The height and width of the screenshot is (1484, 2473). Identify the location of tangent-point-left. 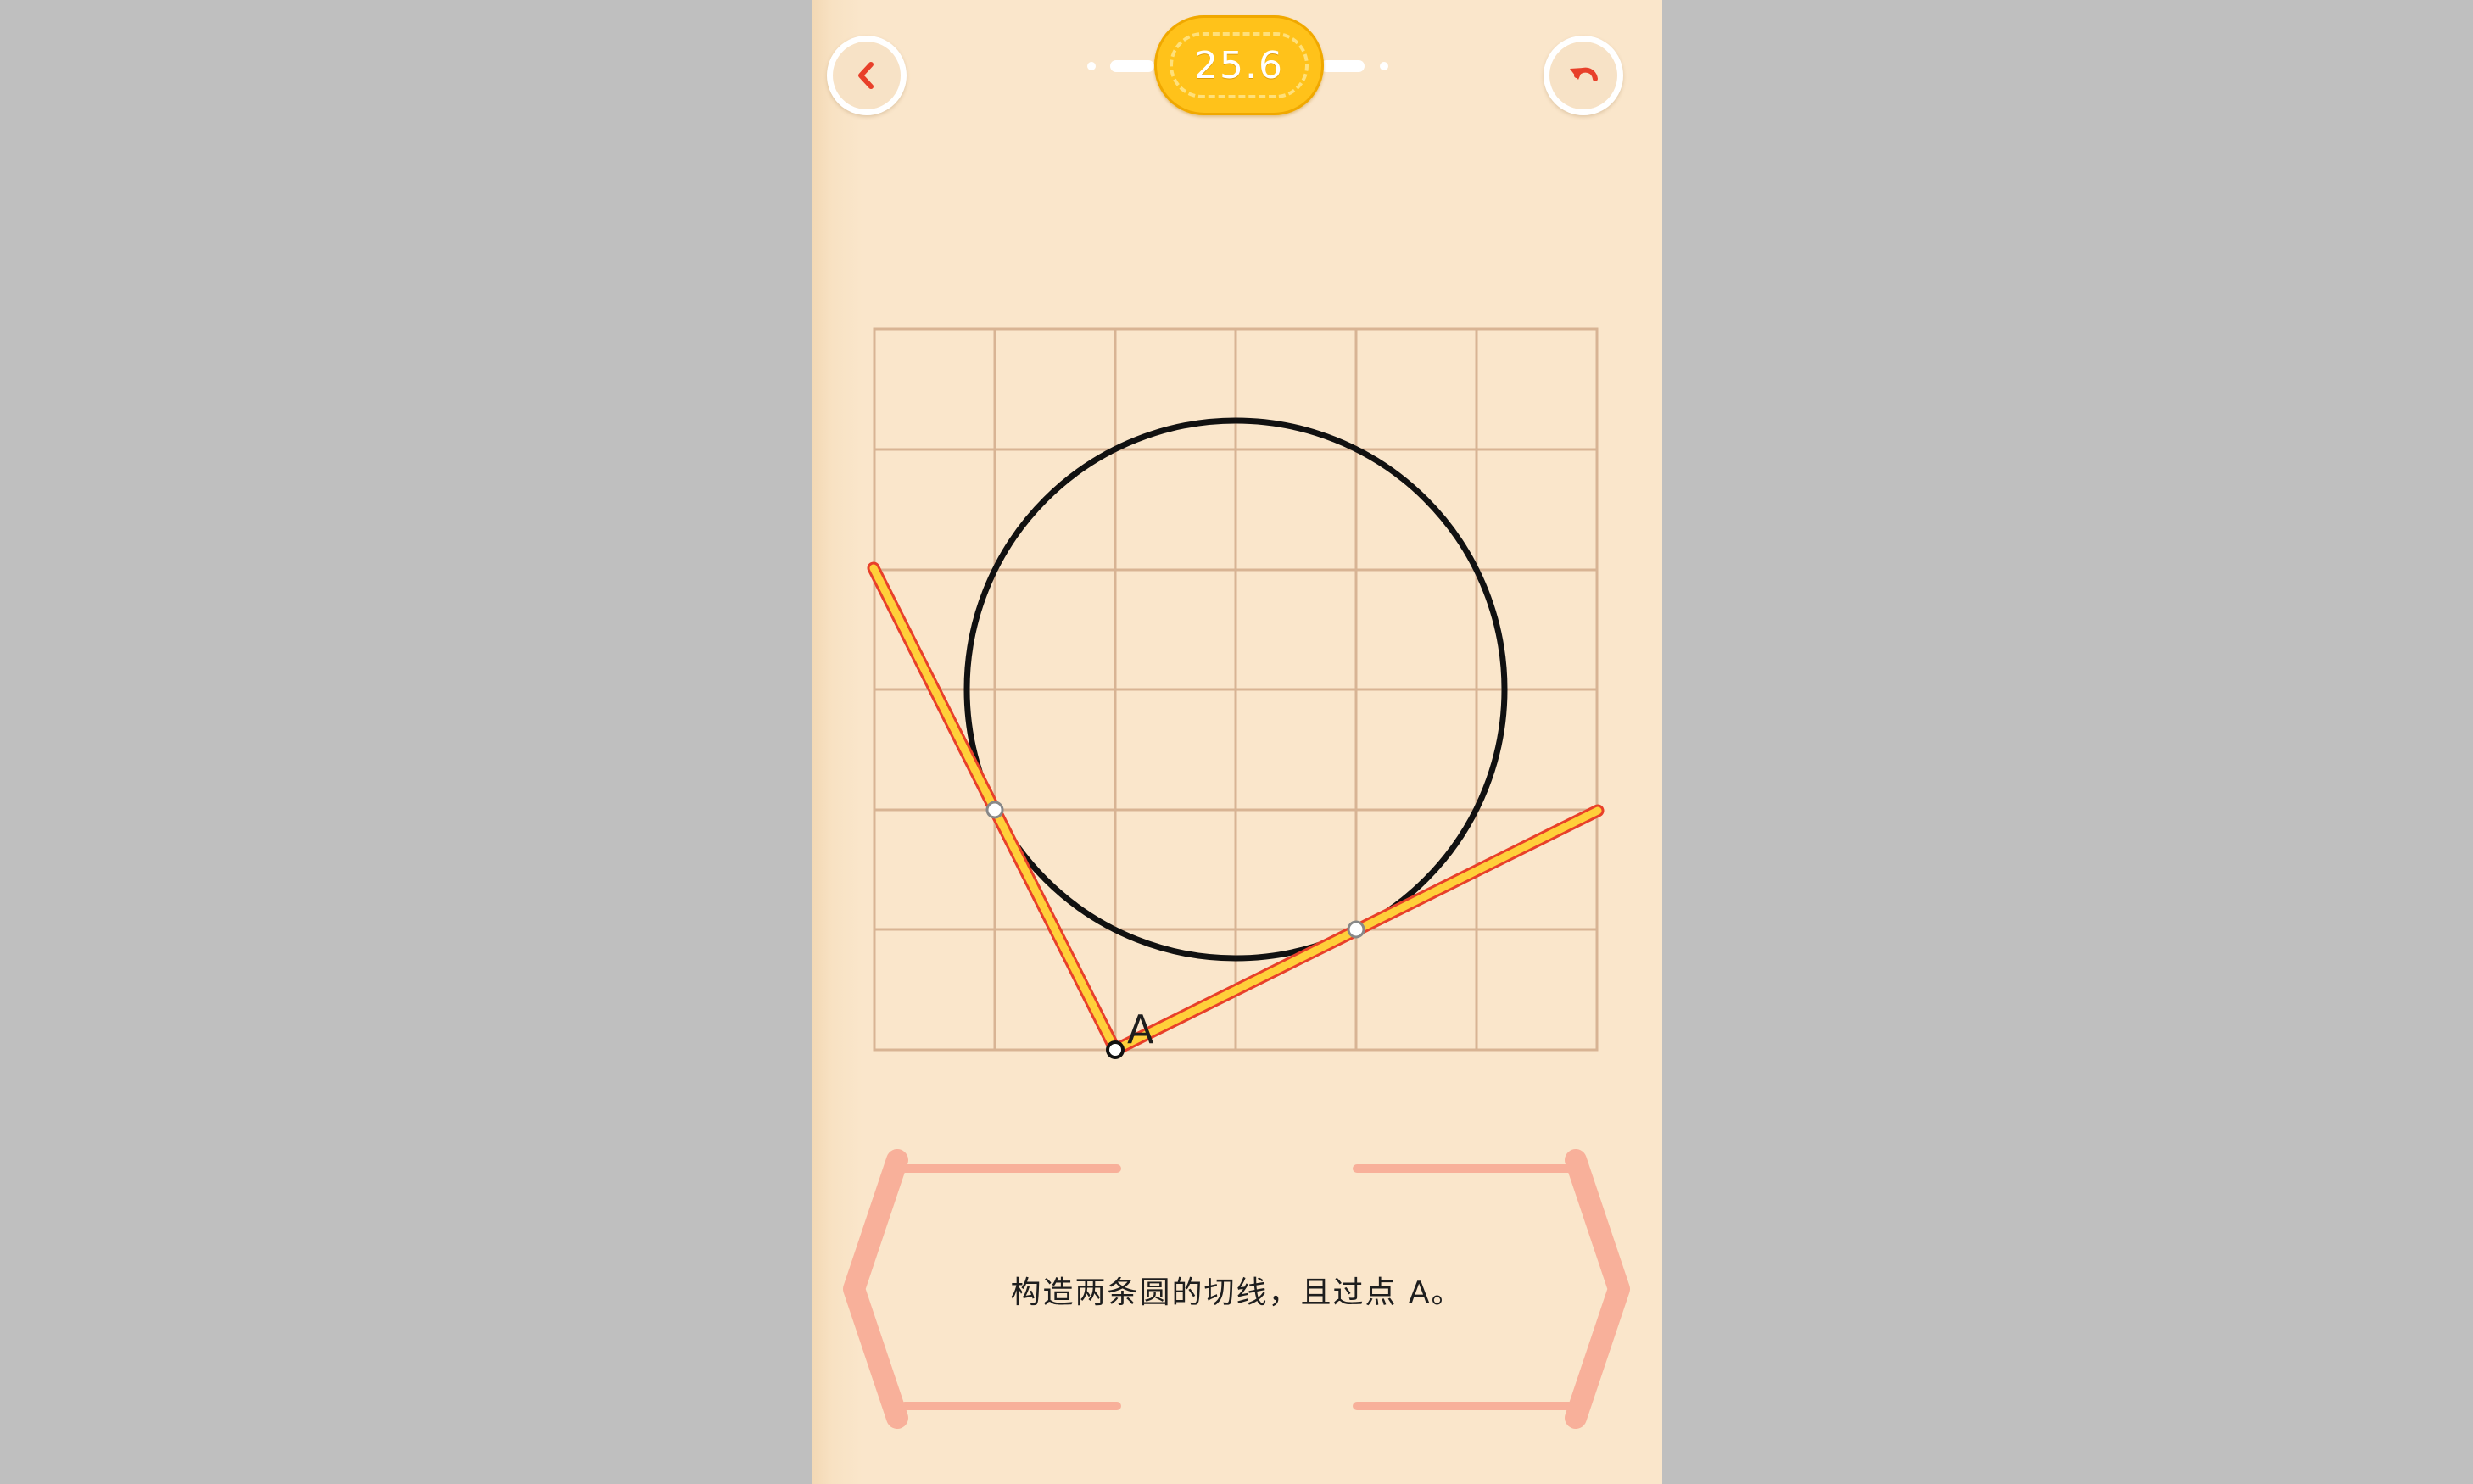
(995, 810).